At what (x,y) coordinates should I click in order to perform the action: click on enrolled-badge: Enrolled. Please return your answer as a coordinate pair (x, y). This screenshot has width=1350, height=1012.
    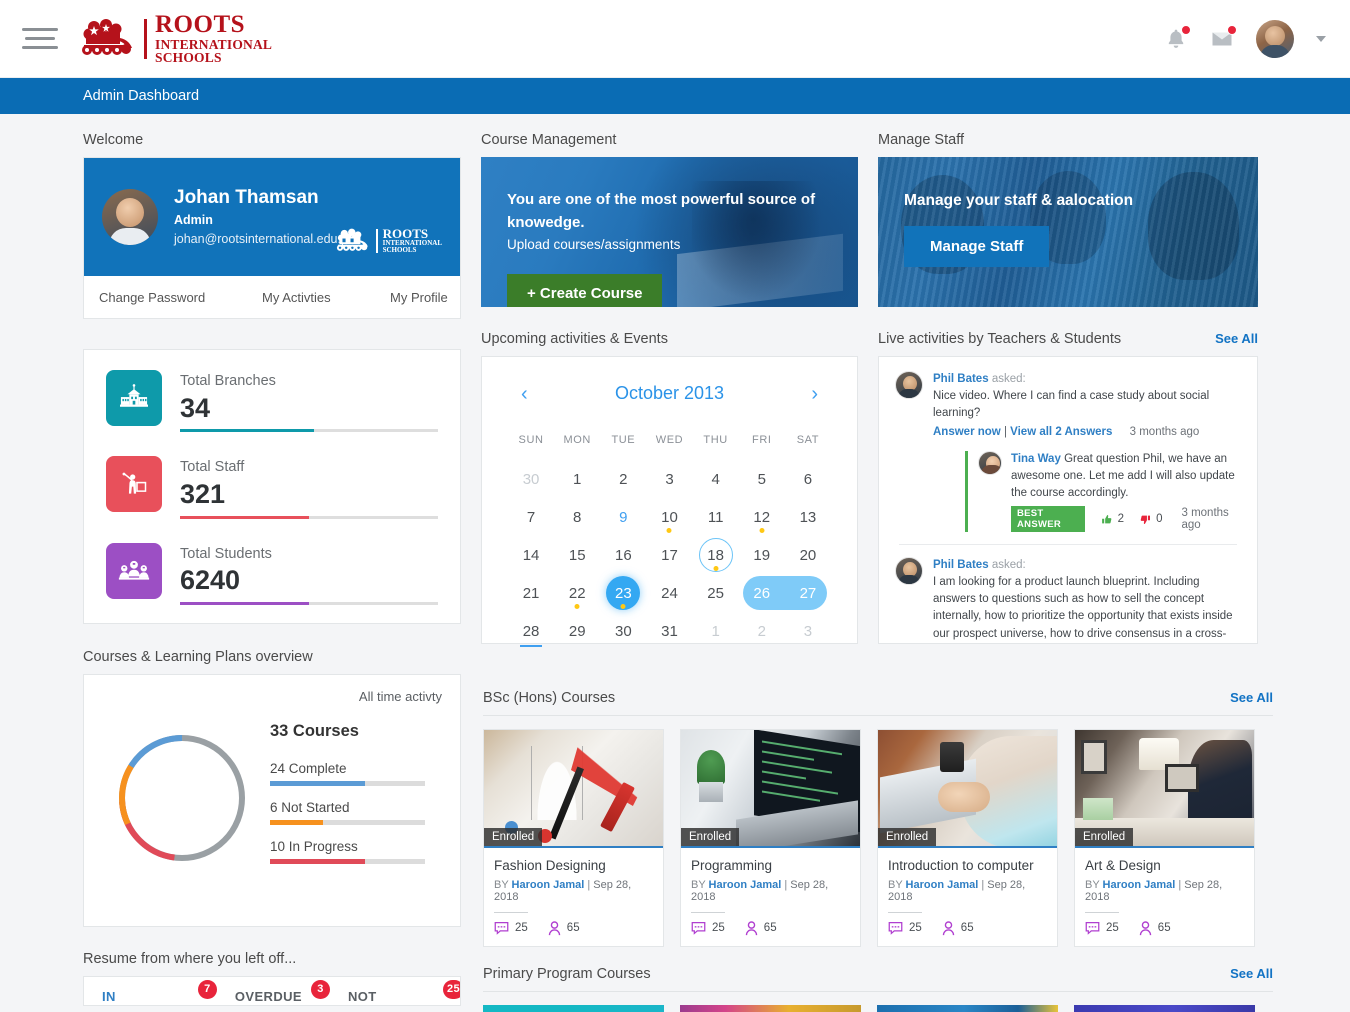
    Looking at the image, I should click on (1104, 837).